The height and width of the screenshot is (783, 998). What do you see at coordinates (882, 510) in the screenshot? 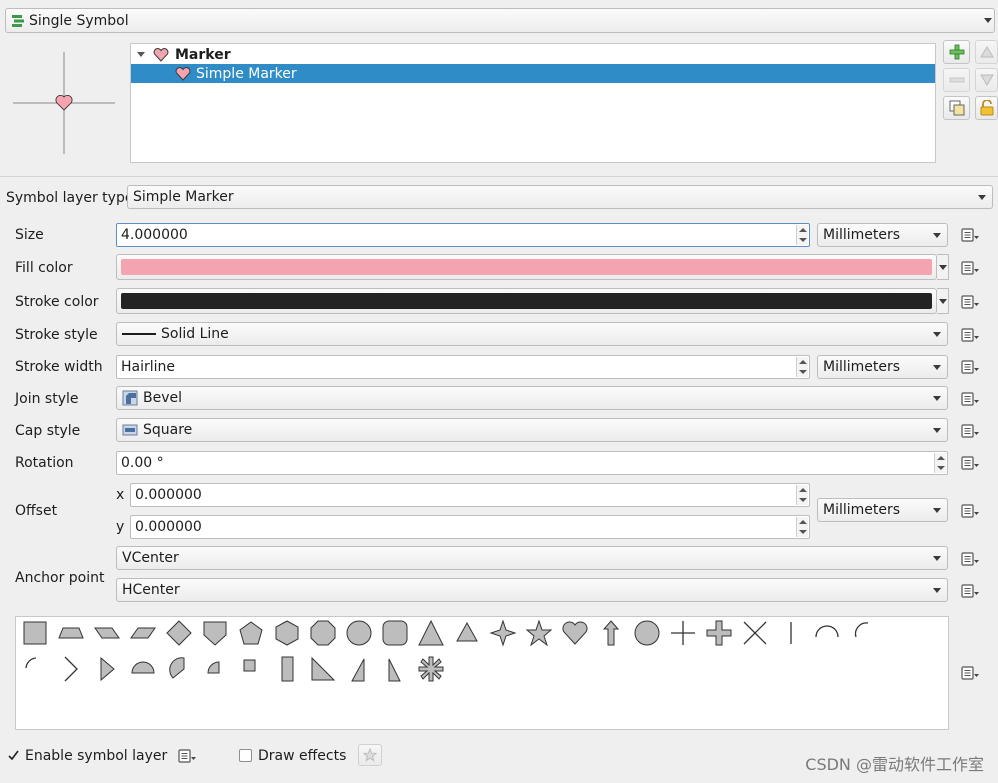
I see `offset-unit-combo: Millimeters` at bounding box center [882, 510].